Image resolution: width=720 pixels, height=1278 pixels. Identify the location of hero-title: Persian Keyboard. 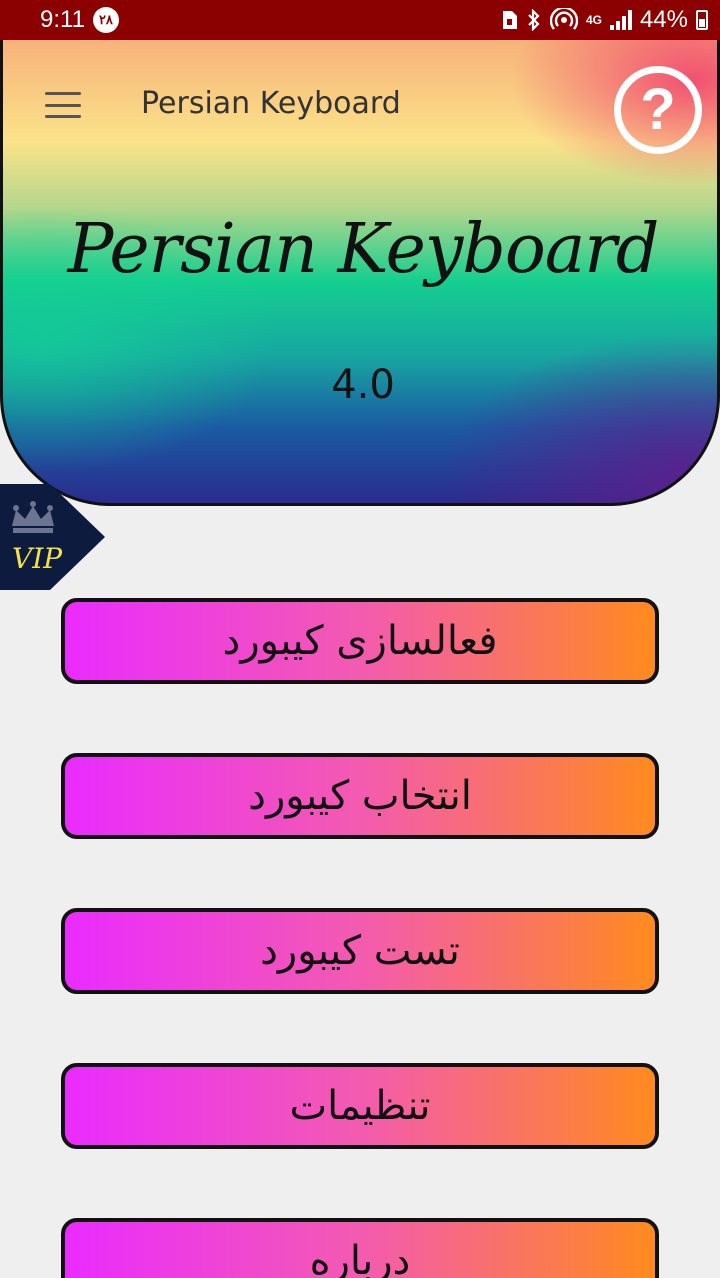
(363, 249).